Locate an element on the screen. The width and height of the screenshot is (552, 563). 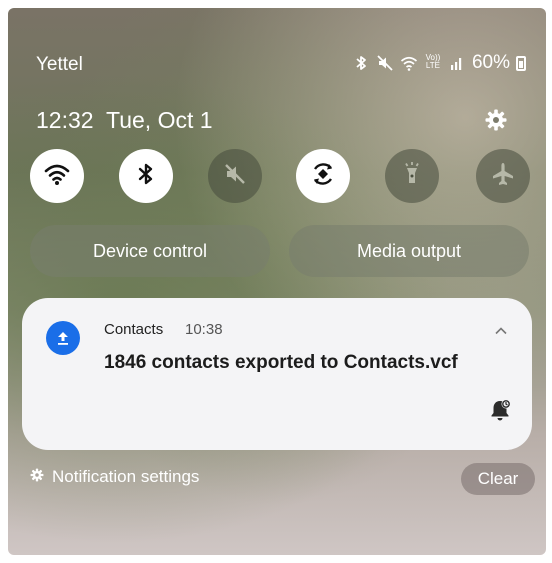
lte-label: LTE is located at coordinates (432, 65).